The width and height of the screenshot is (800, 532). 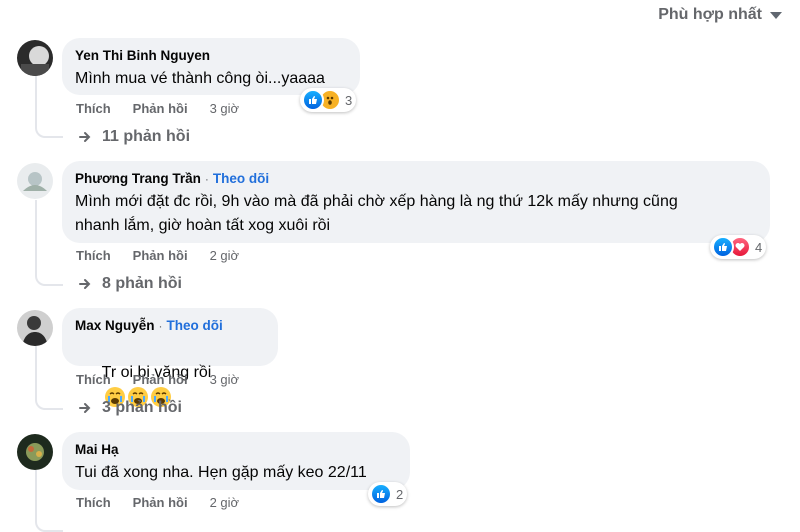 I want to click on view-replies-button: 3 phản hồi, so click(x=130, y=408).